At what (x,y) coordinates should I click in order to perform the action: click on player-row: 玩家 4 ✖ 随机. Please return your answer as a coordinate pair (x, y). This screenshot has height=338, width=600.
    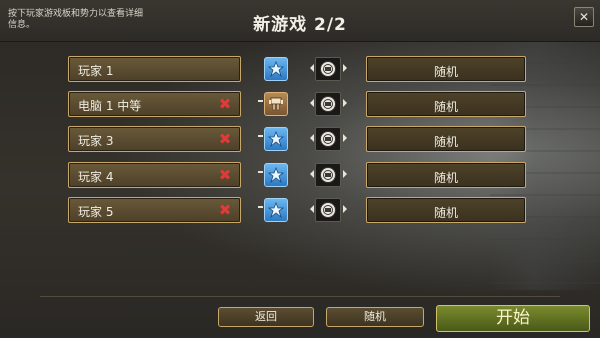
    Looking at the image, I should click on (300, 176).